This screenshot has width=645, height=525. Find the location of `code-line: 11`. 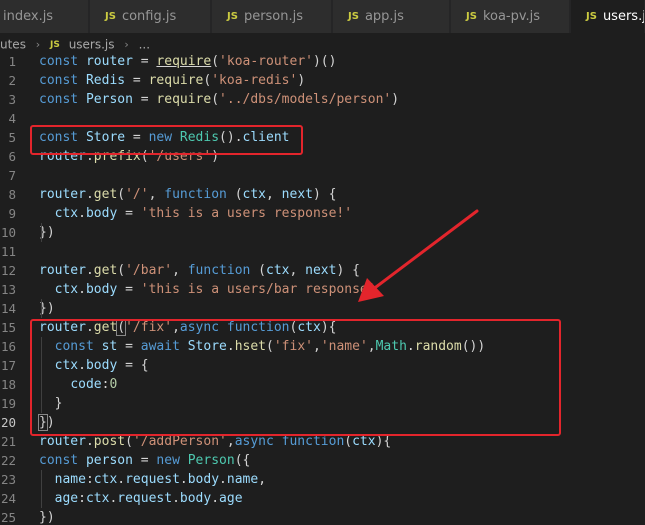

code-line: 11 is located at coordinates (322, 251).